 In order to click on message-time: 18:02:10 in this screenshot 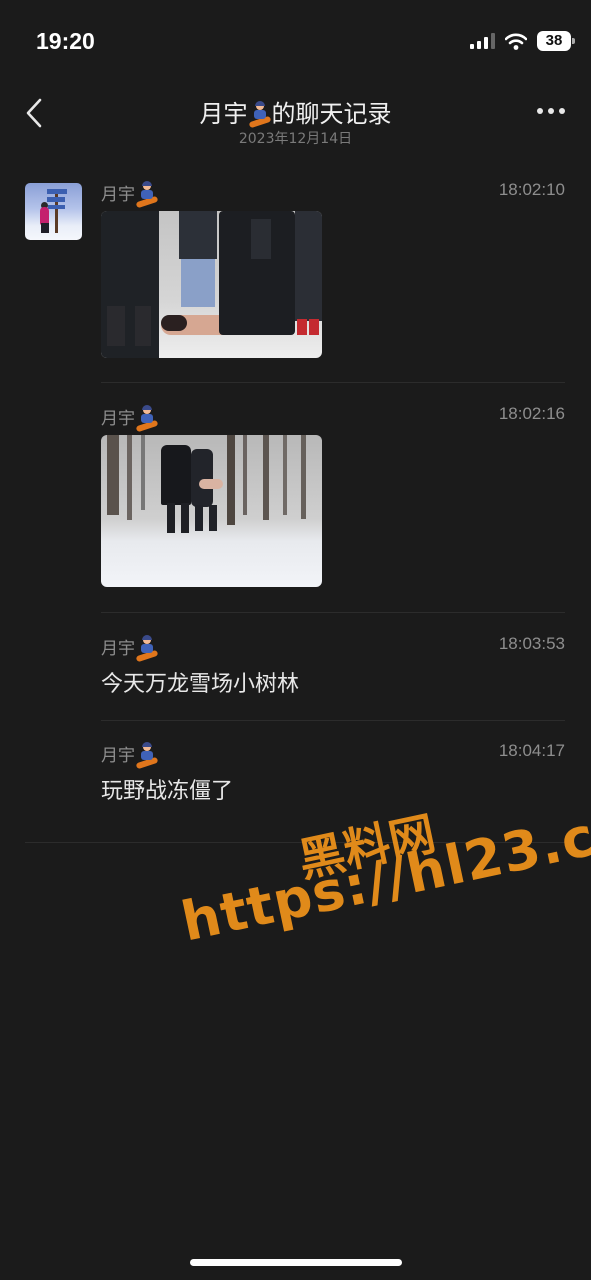, I will do `click(531, 189)`.